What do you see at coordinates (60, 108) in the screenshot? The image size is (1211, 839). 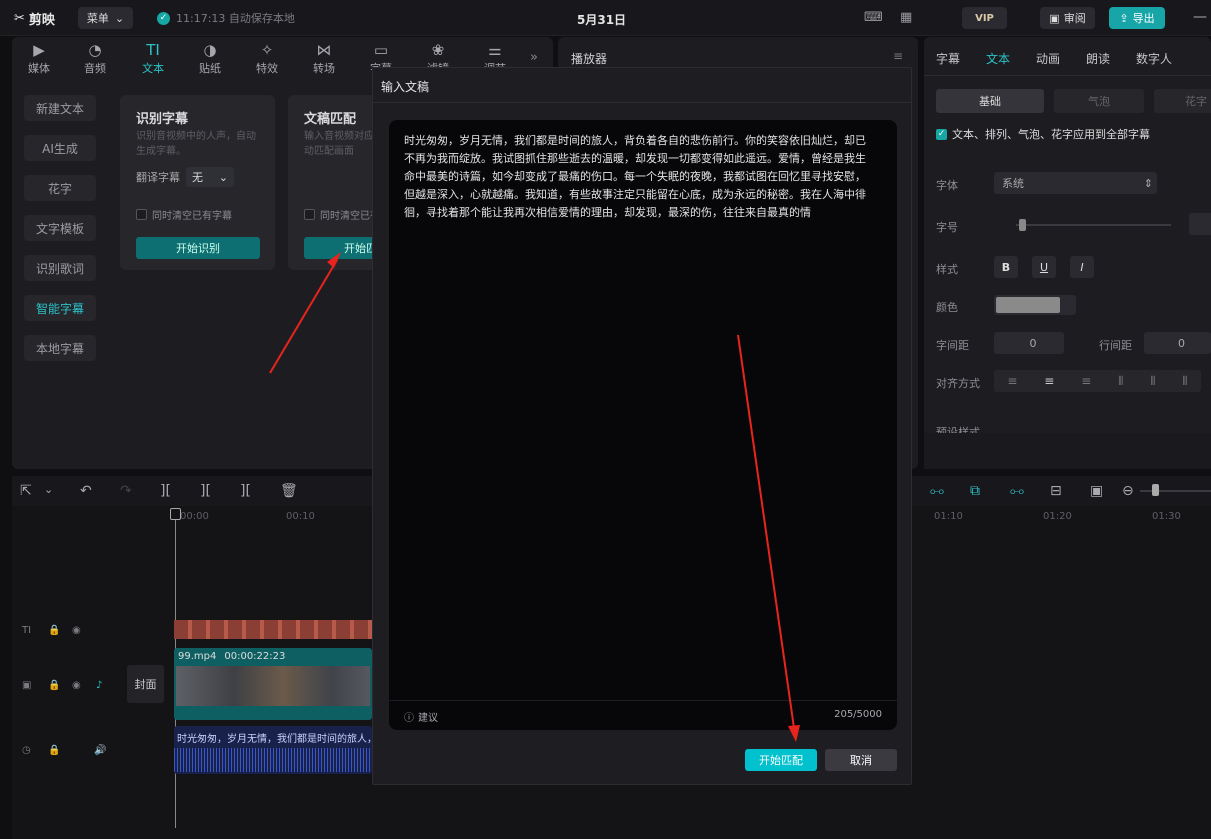 I see `side-nav-new-text: 新建文本` at bounding box center [60, 108].